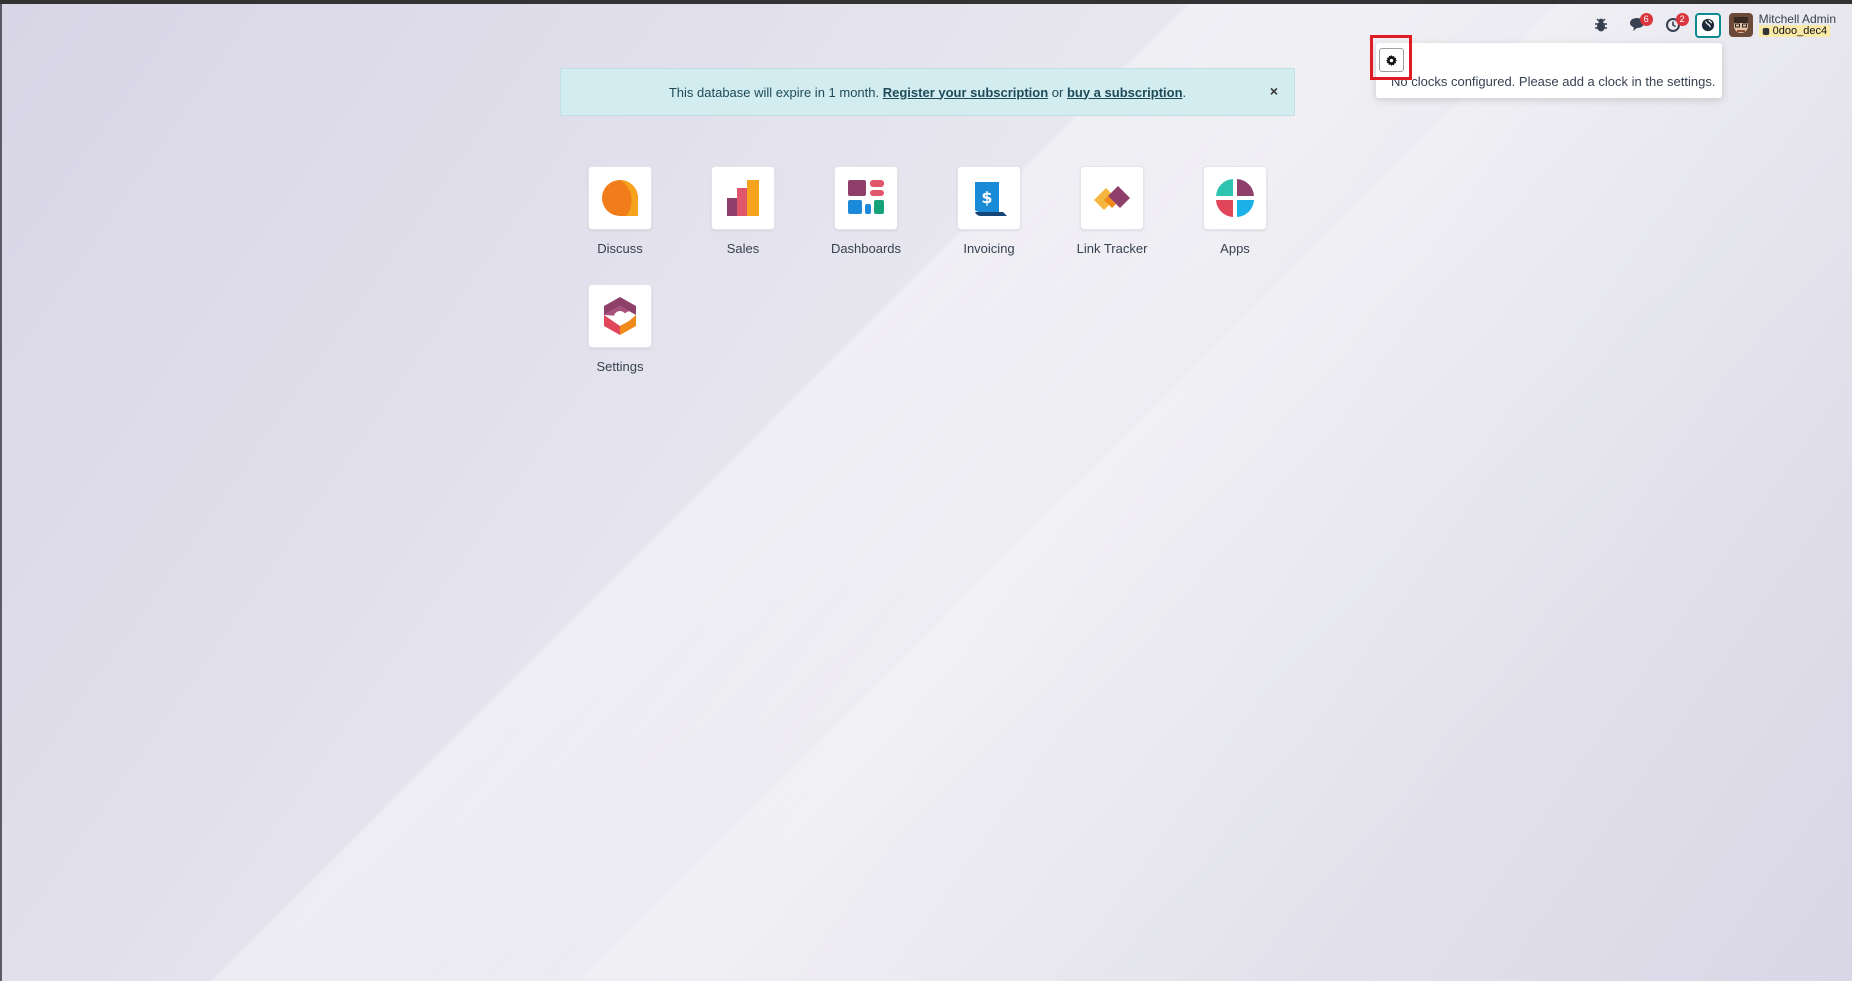  I want to click on apps-icon, so click(1235, 198).